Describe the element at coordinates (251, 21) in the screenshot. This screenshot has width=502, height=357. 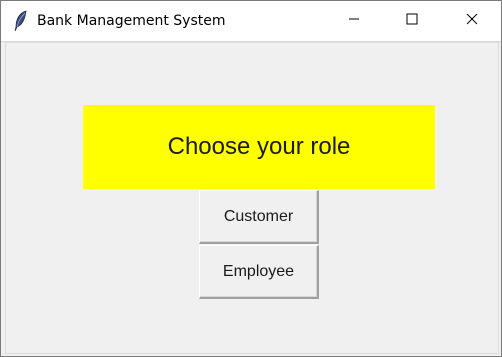
I see `title-bar: Bank Management System` at that location.